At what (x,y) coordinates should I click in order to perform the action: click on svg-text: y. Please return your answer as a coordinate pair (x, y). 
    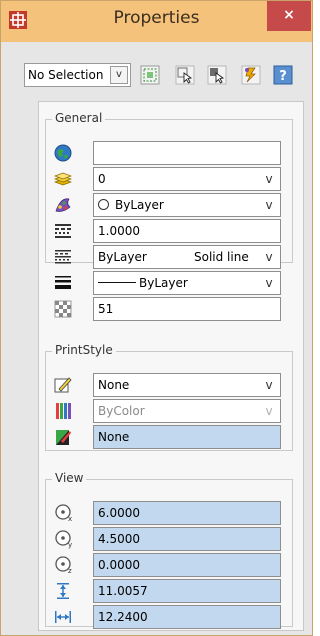
    Looking at the image, I should click on (70, 545).